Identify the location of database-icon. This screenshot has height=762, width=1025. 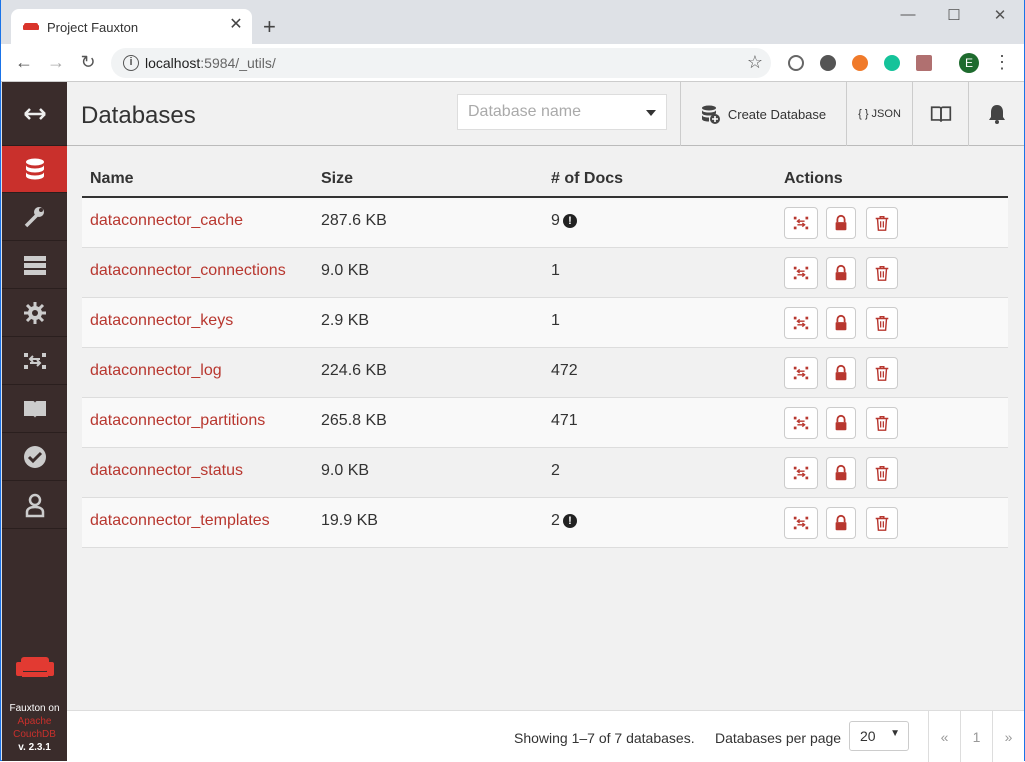
(34, 169).